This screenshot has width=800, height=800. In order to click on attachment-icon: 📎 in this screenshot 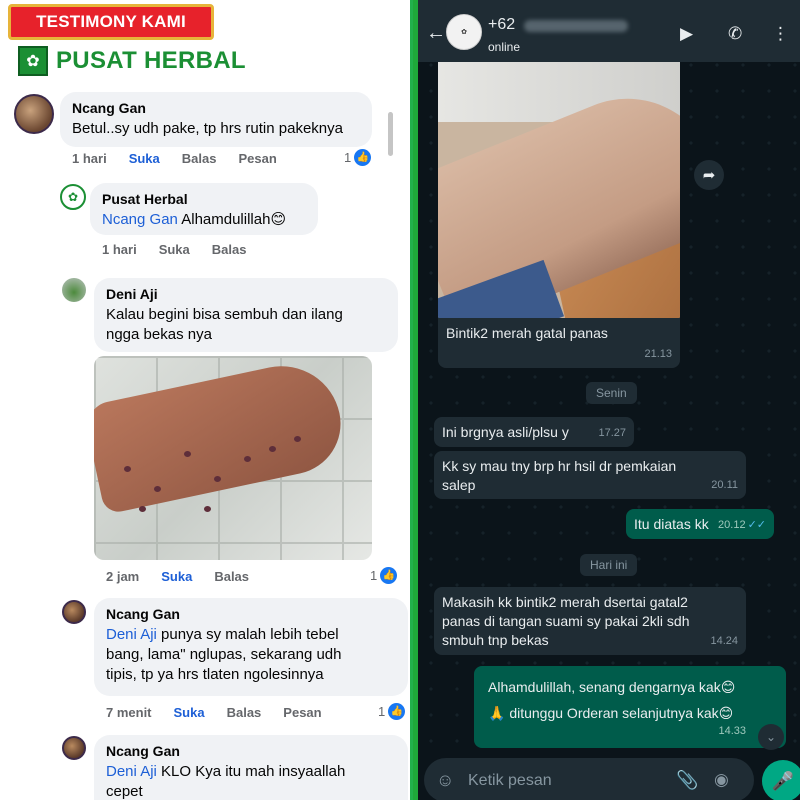, I will do `click(687, 780)`.